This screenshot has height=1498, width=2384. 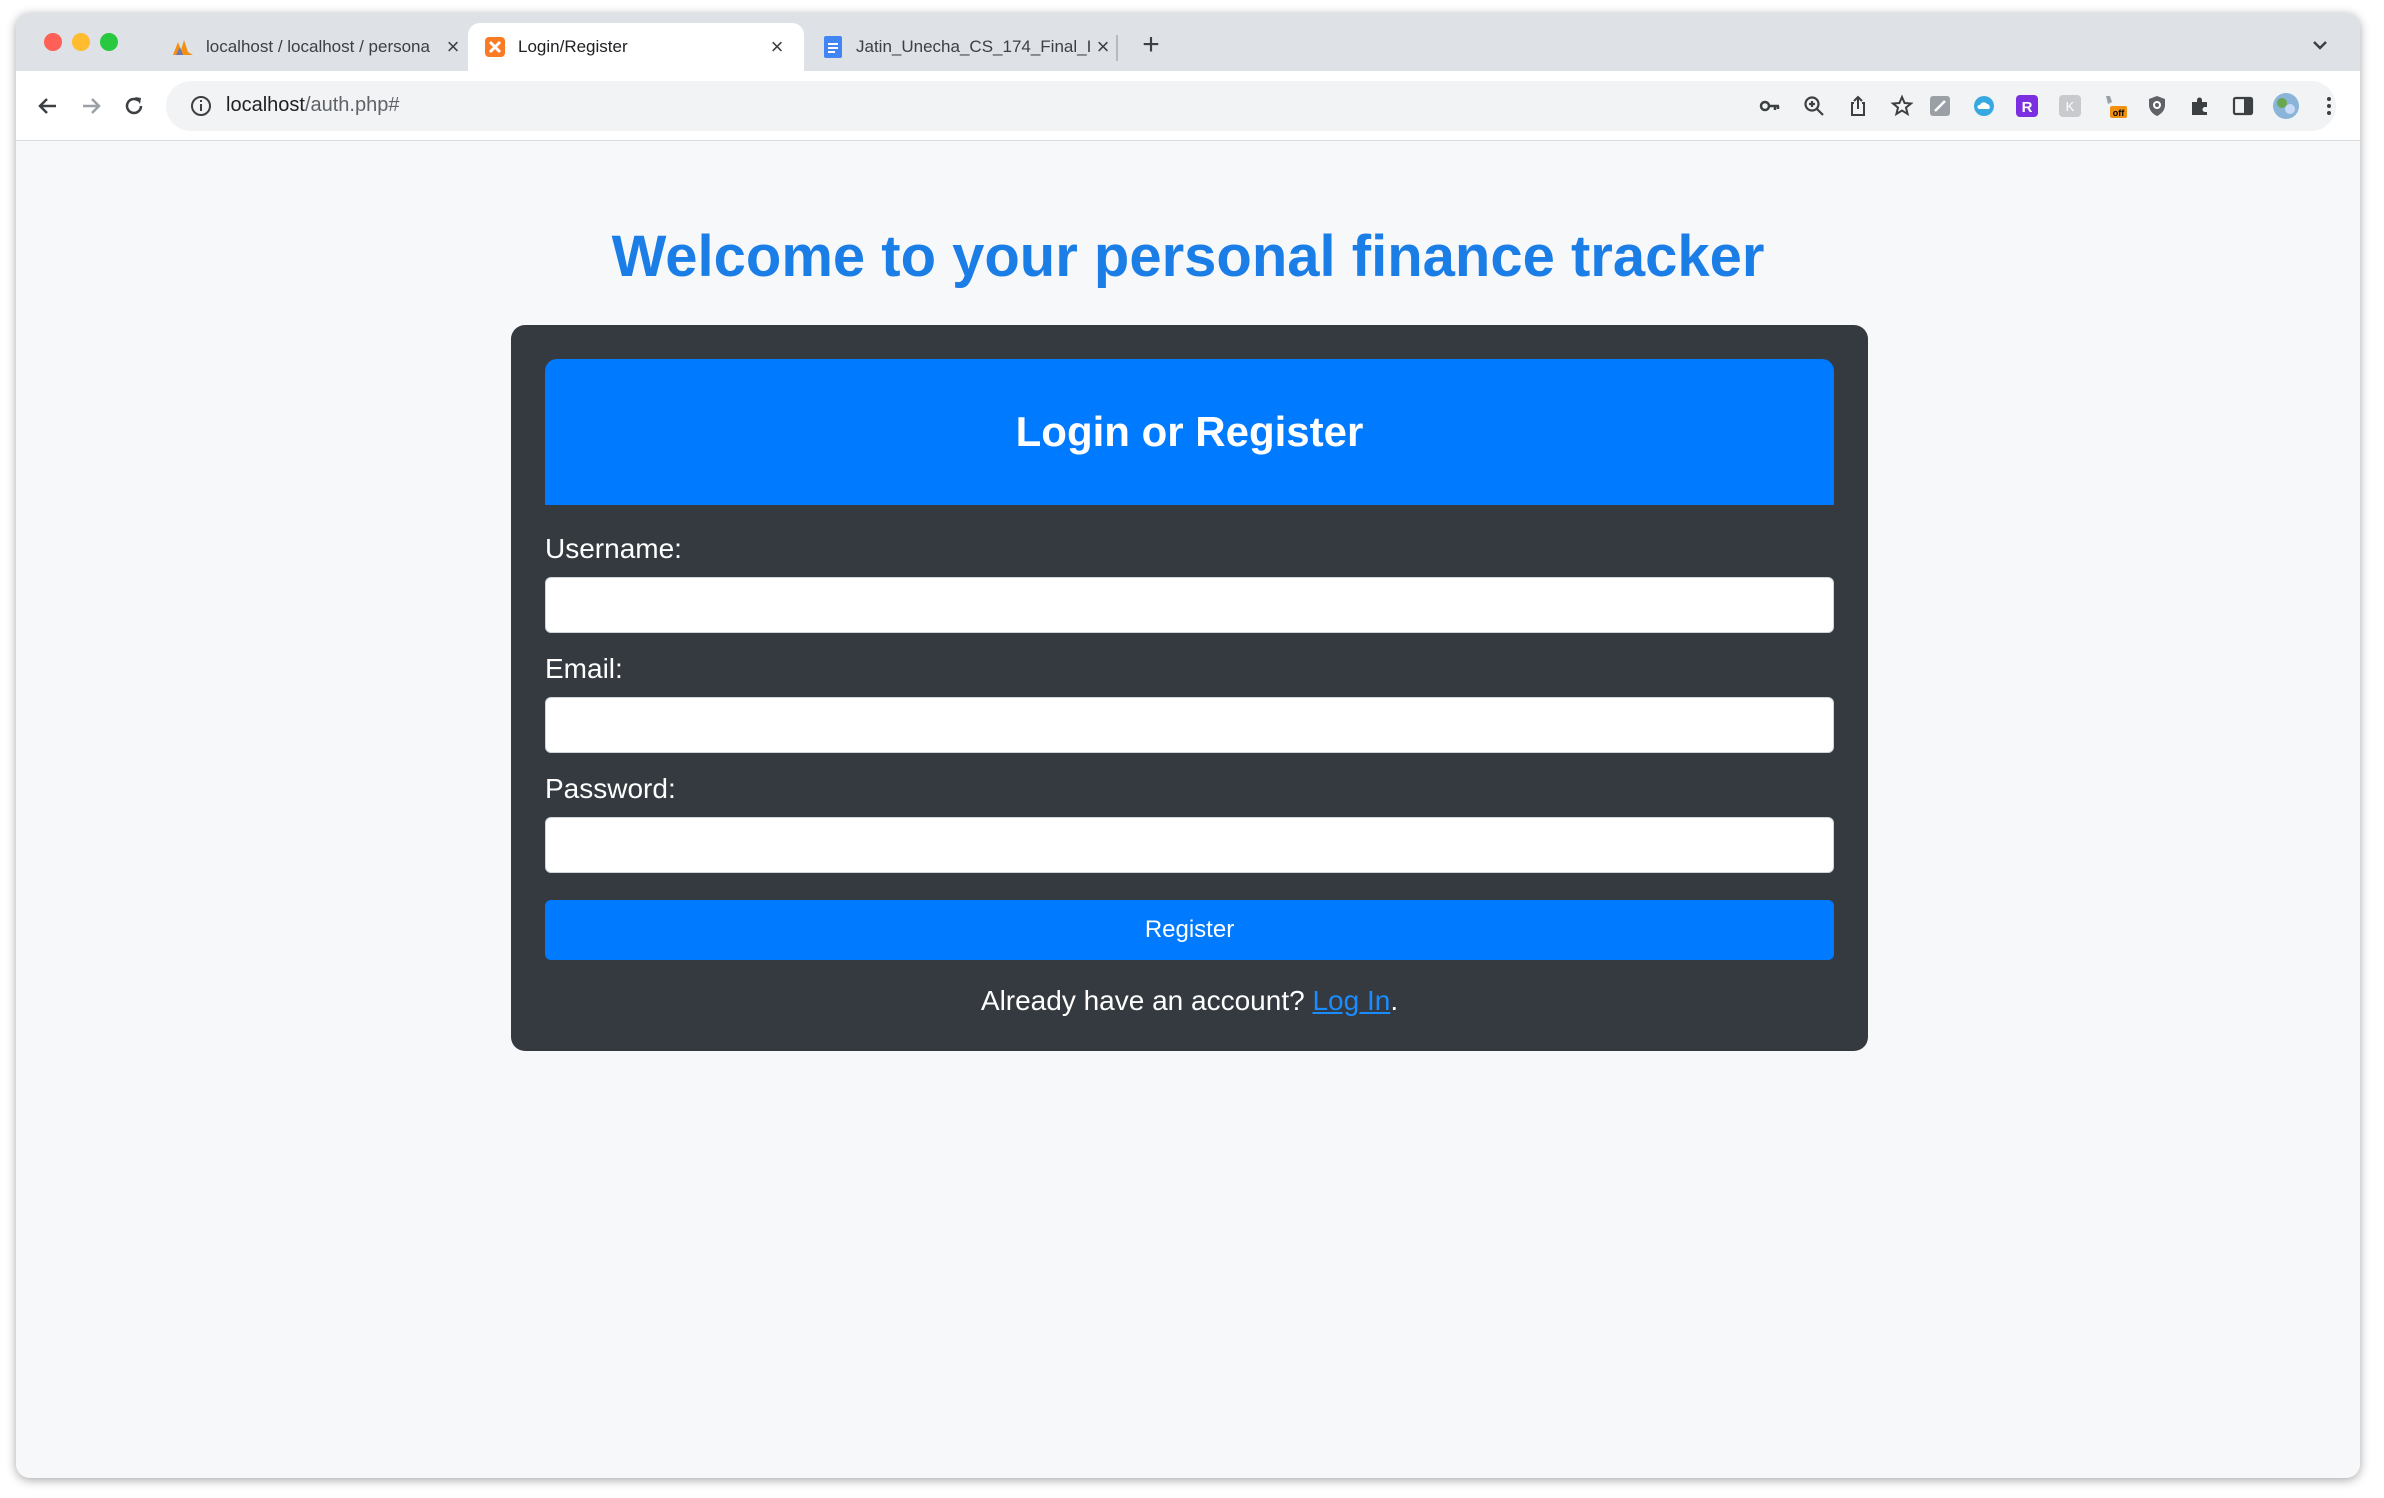 What do you see at coordinates (2329, 106) in the screenshot?
I see `kebab-menu-icon` at bounding box center [2329, 106].